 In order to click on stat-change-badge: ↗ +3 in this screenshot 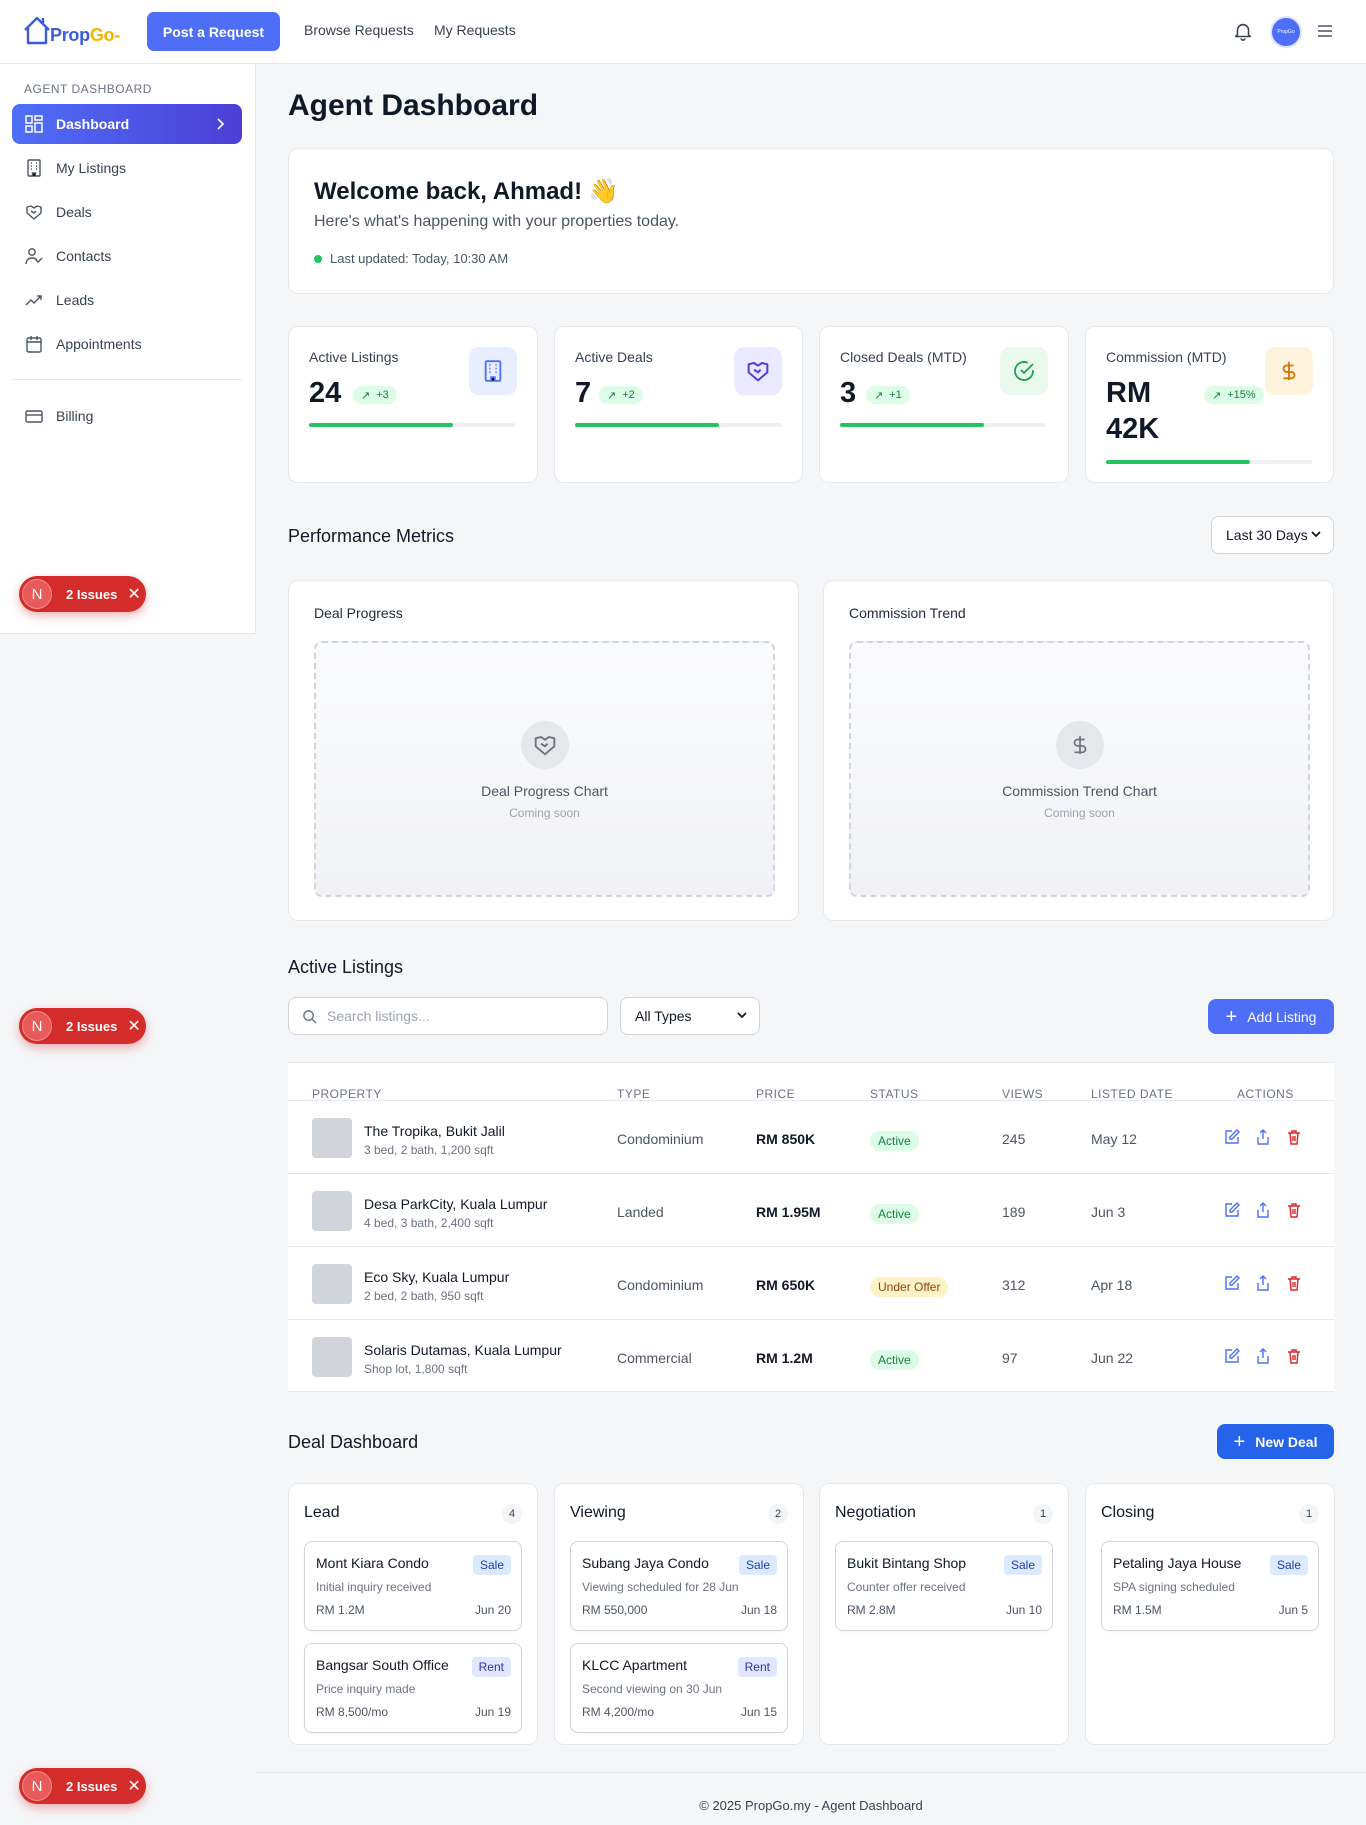, I will do `click(375, 395)`.